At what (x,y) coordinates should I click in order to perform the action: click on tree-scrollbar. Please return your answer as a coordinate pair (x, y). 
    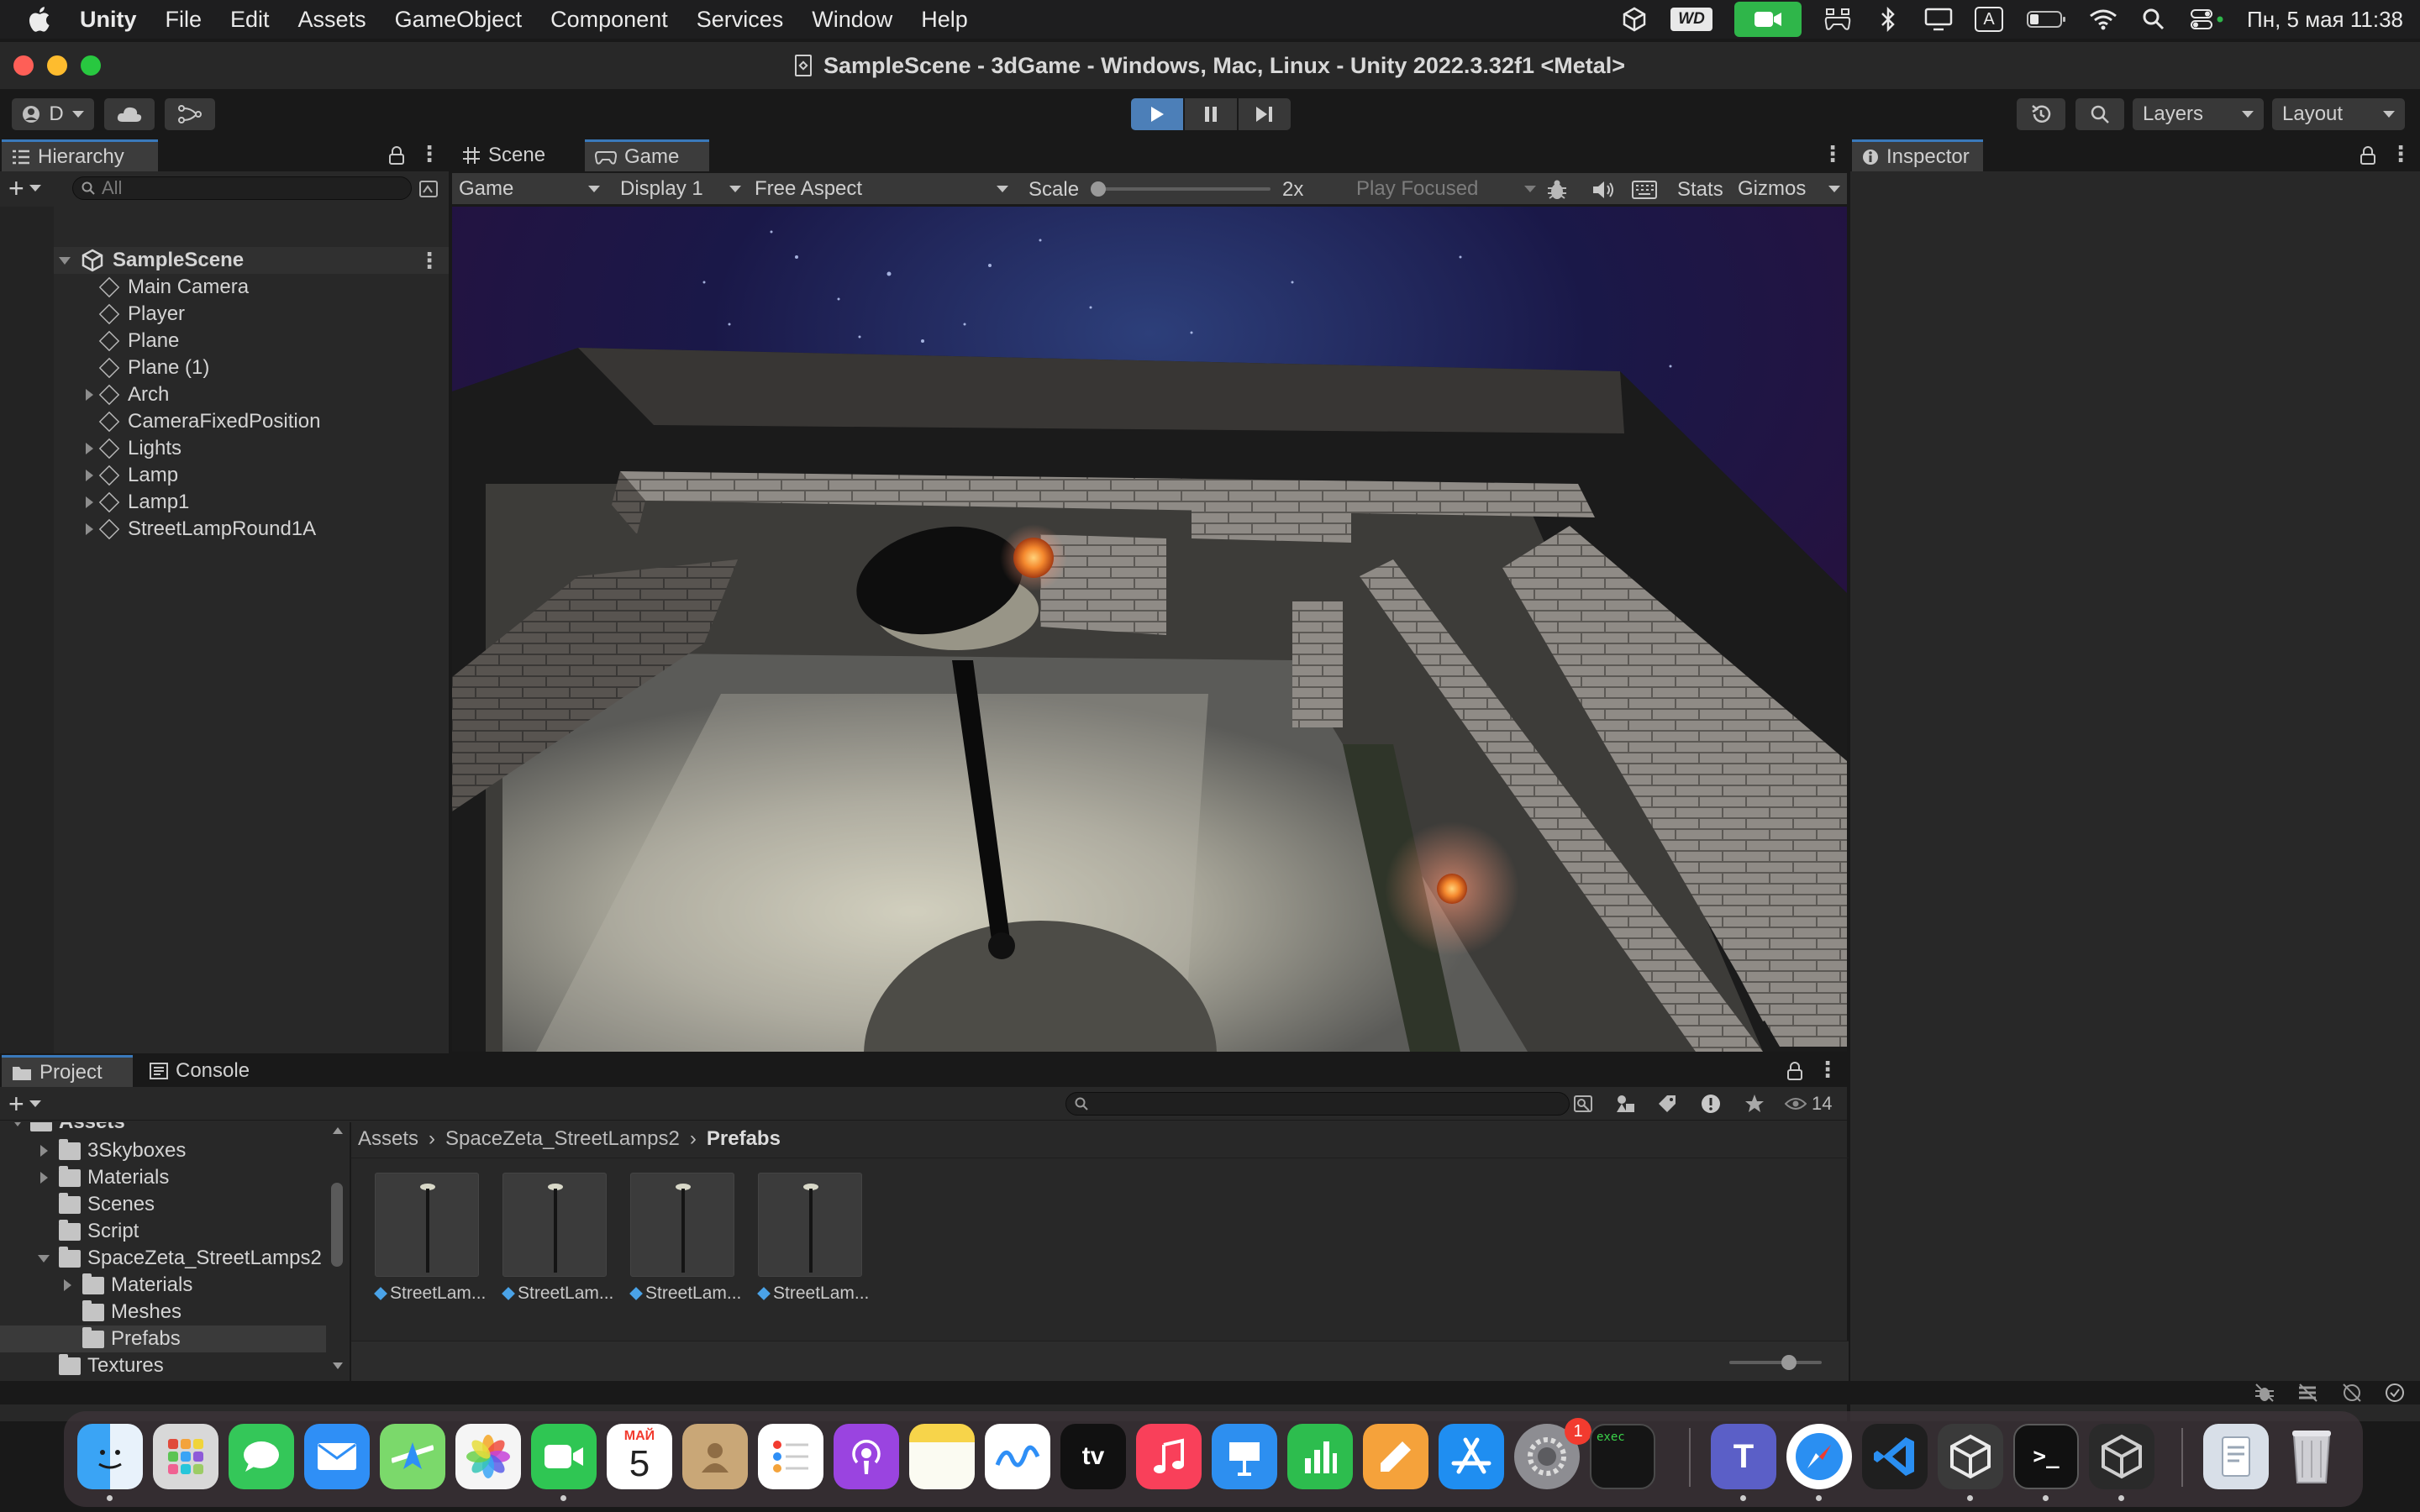
    Looking at the image, I should click on (337, 1250).